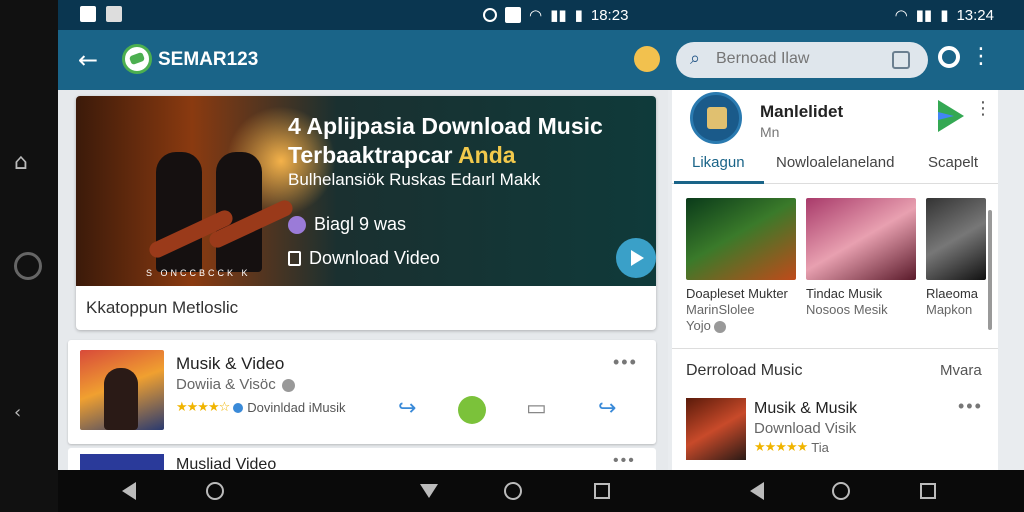 The width and height of the screenshot is (1024, 512). What do you see at coordinates (847, 309) in the screenshot?
I see `tile-subtitle: Nosoos Mesik` at bounding box center [847, 309].